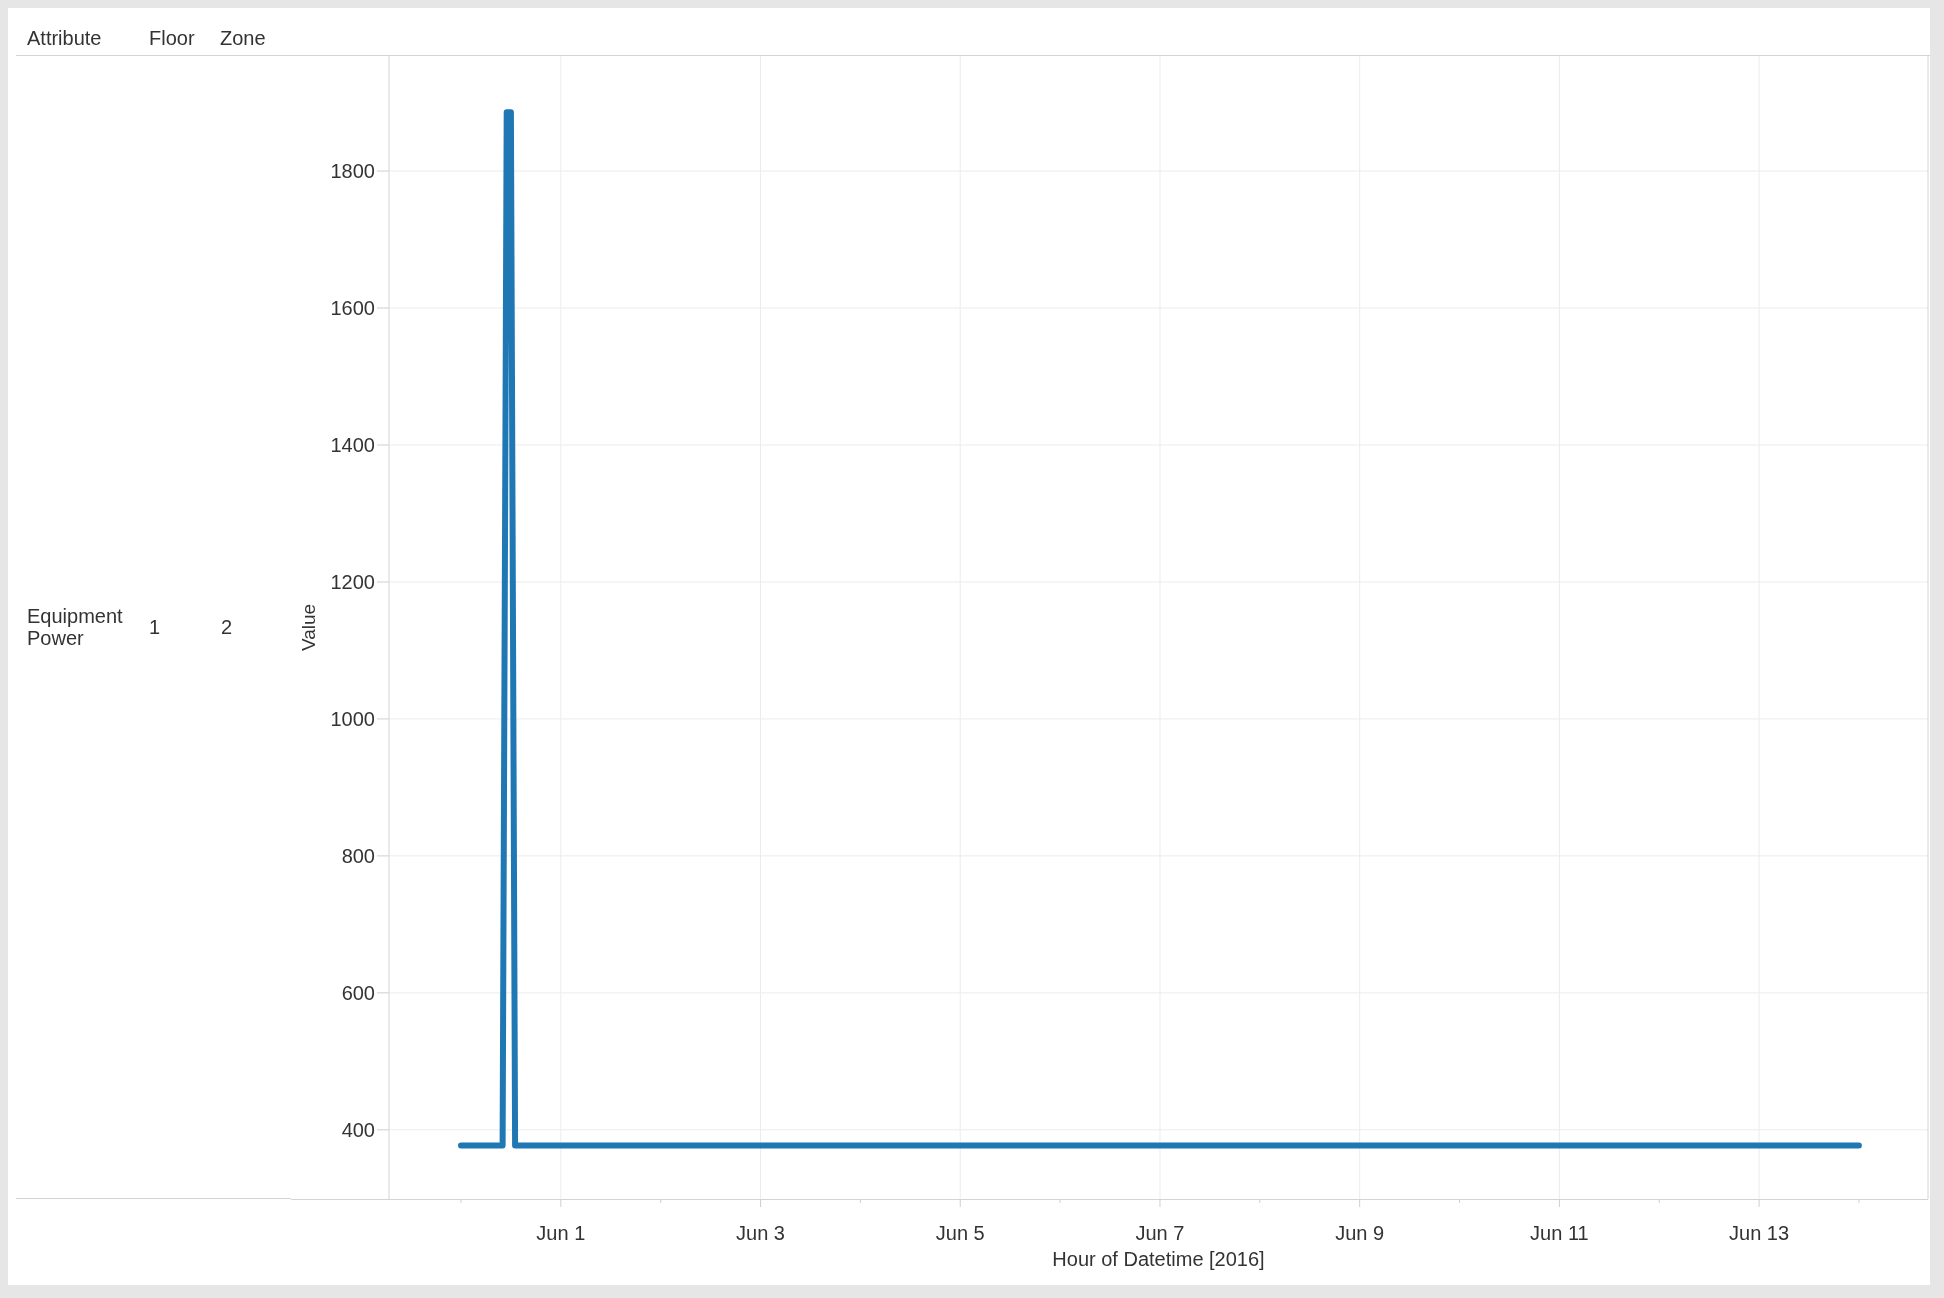 The width and height of the screenshot is (1944, 1298). Describe the element at coordinates (352, 171) in the screenshot. I see `axis-tick-label: 1800` at that location.